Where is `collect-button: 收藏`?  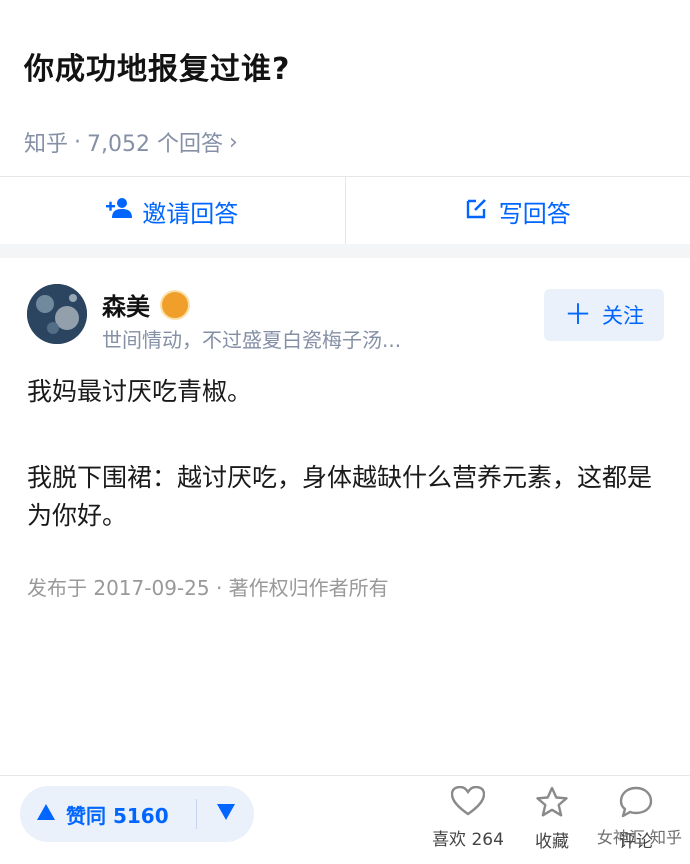 collect-button: 收藏 is located at coordinates (552, 819).